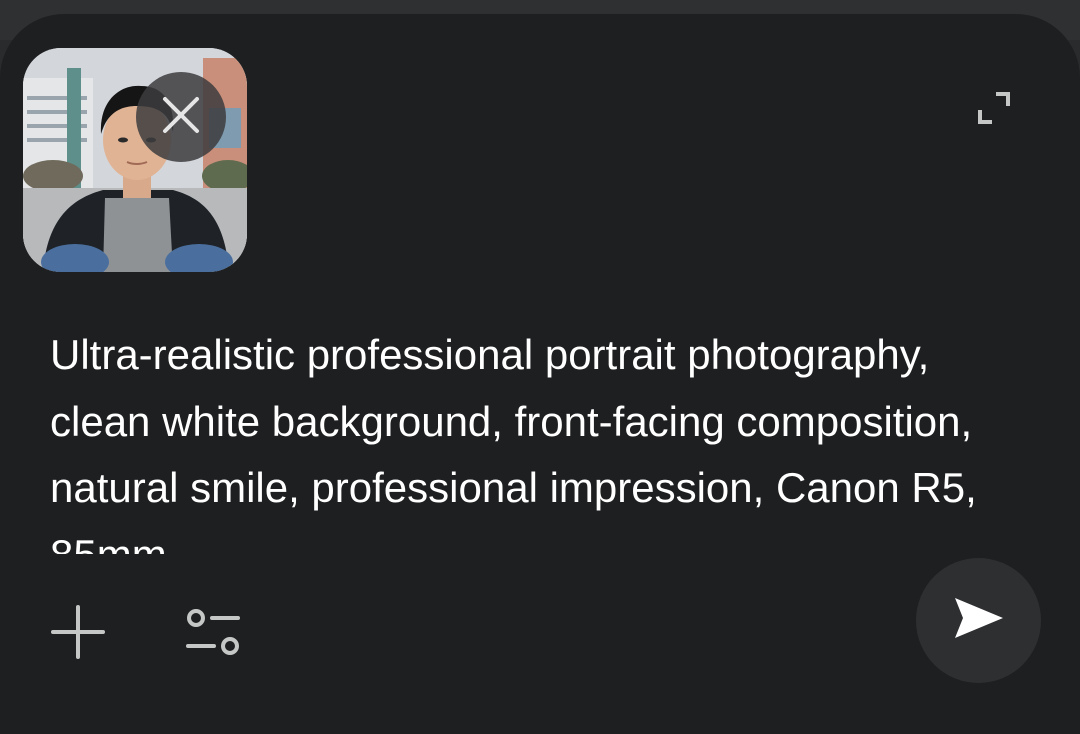  I want to click on tune-icon, so click(213, 634).